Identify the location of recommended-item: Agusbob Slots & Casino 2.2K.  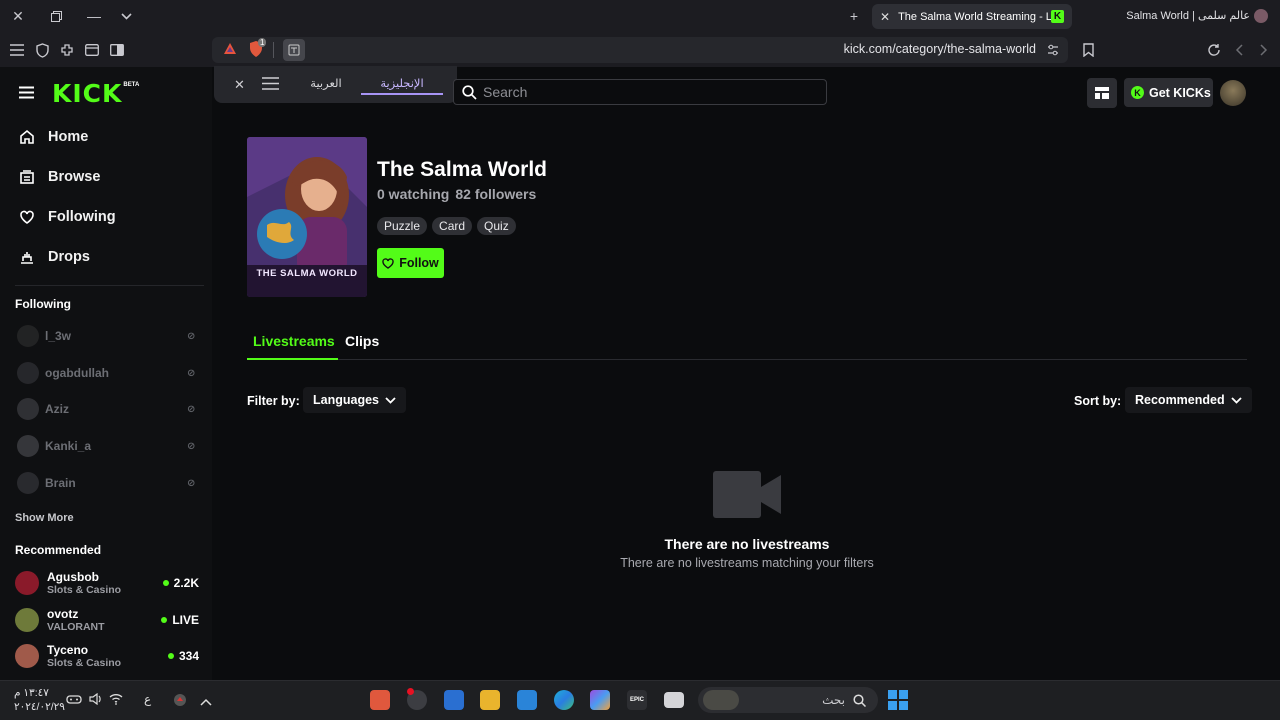
(107, 583).